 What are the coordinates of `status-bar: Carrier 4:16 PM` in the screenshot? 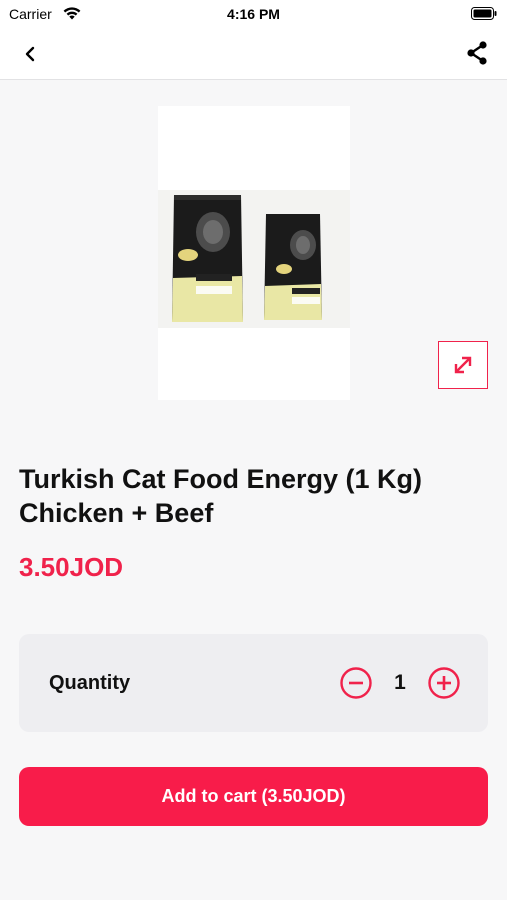 It's located at (253, 14).